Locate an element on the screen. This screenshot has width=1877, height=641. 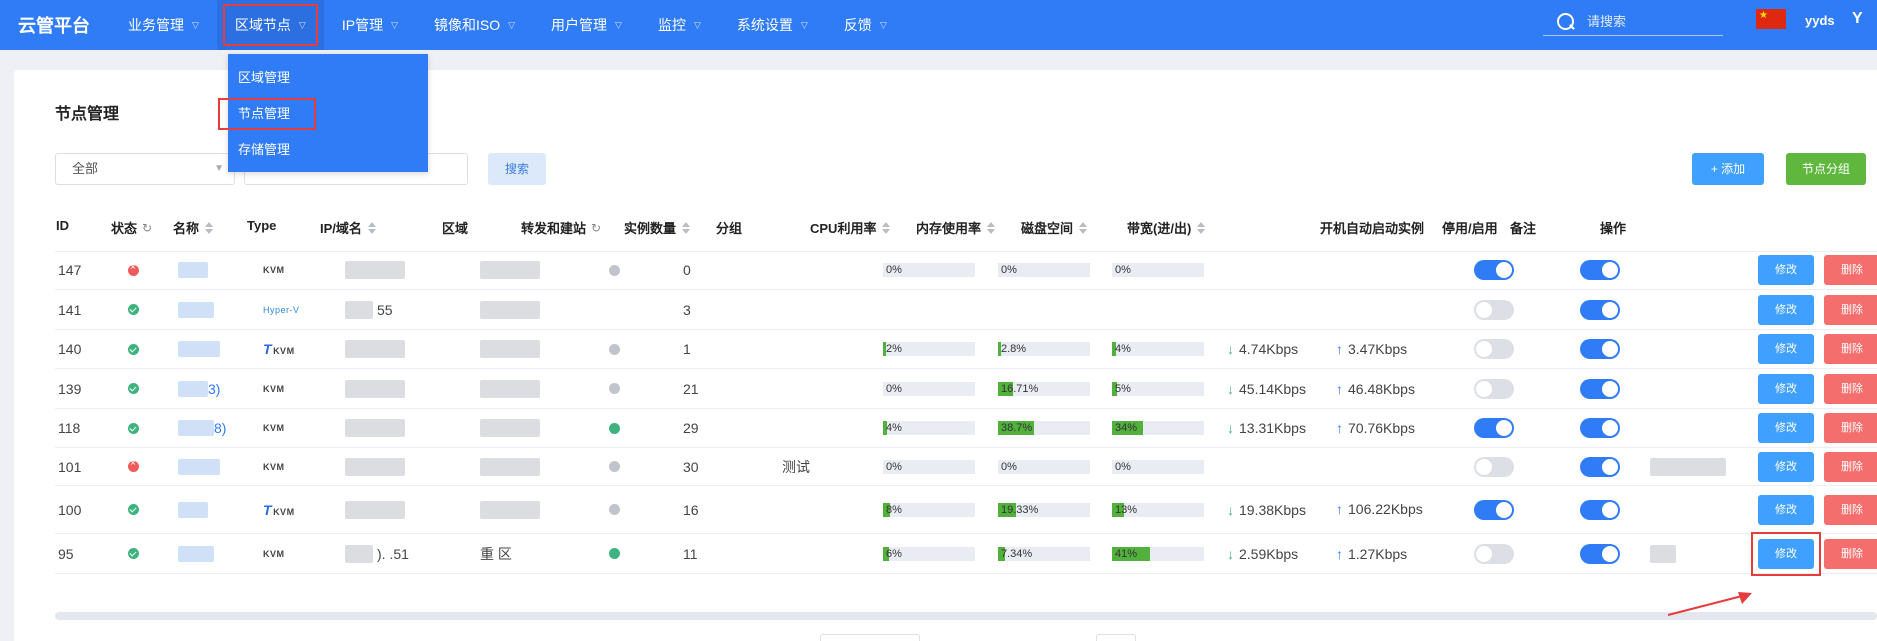
delete-cell: 删除 is located at coordinates (1850, 509).